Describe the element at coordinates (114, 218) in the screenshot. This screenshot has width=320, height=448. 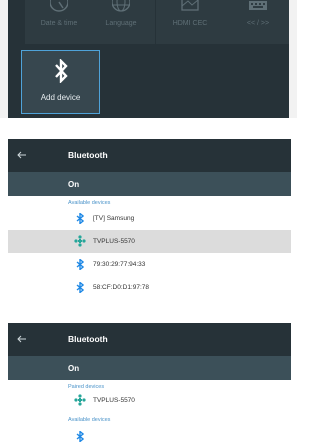
I see `device-name: [TV] Samsung` at that location.